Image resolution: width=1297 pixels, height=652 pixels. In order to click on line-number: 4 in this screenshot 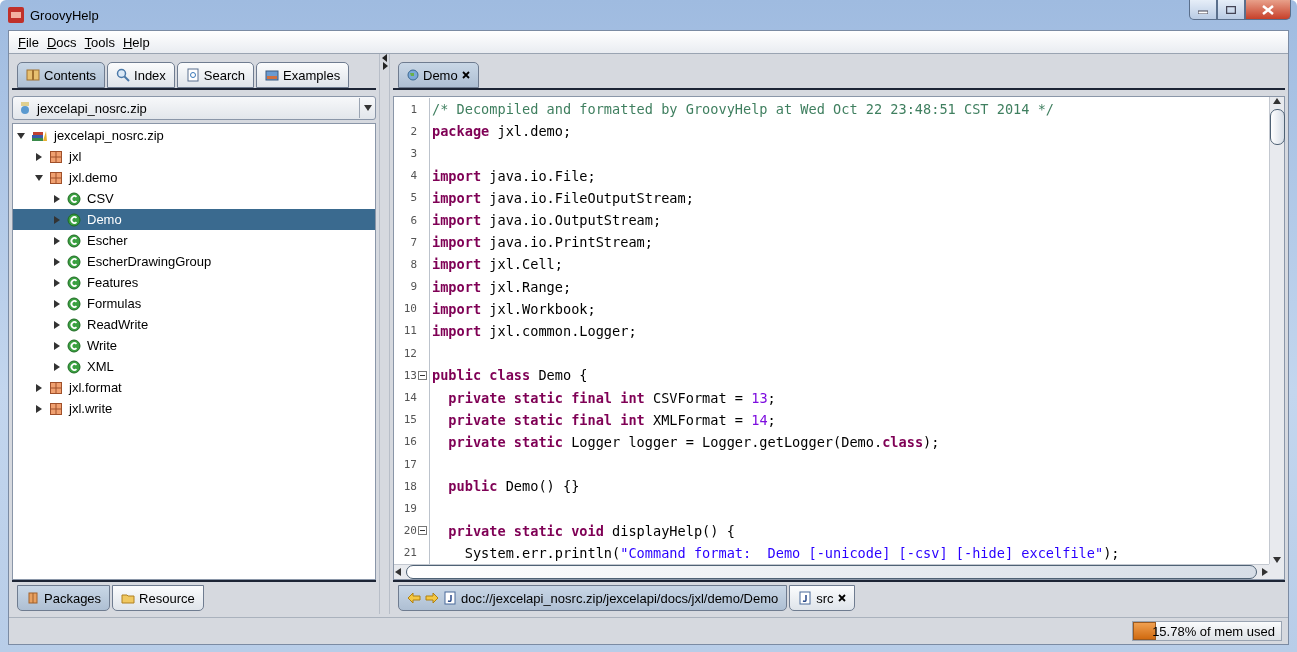, I will do `click(413, 176)`.